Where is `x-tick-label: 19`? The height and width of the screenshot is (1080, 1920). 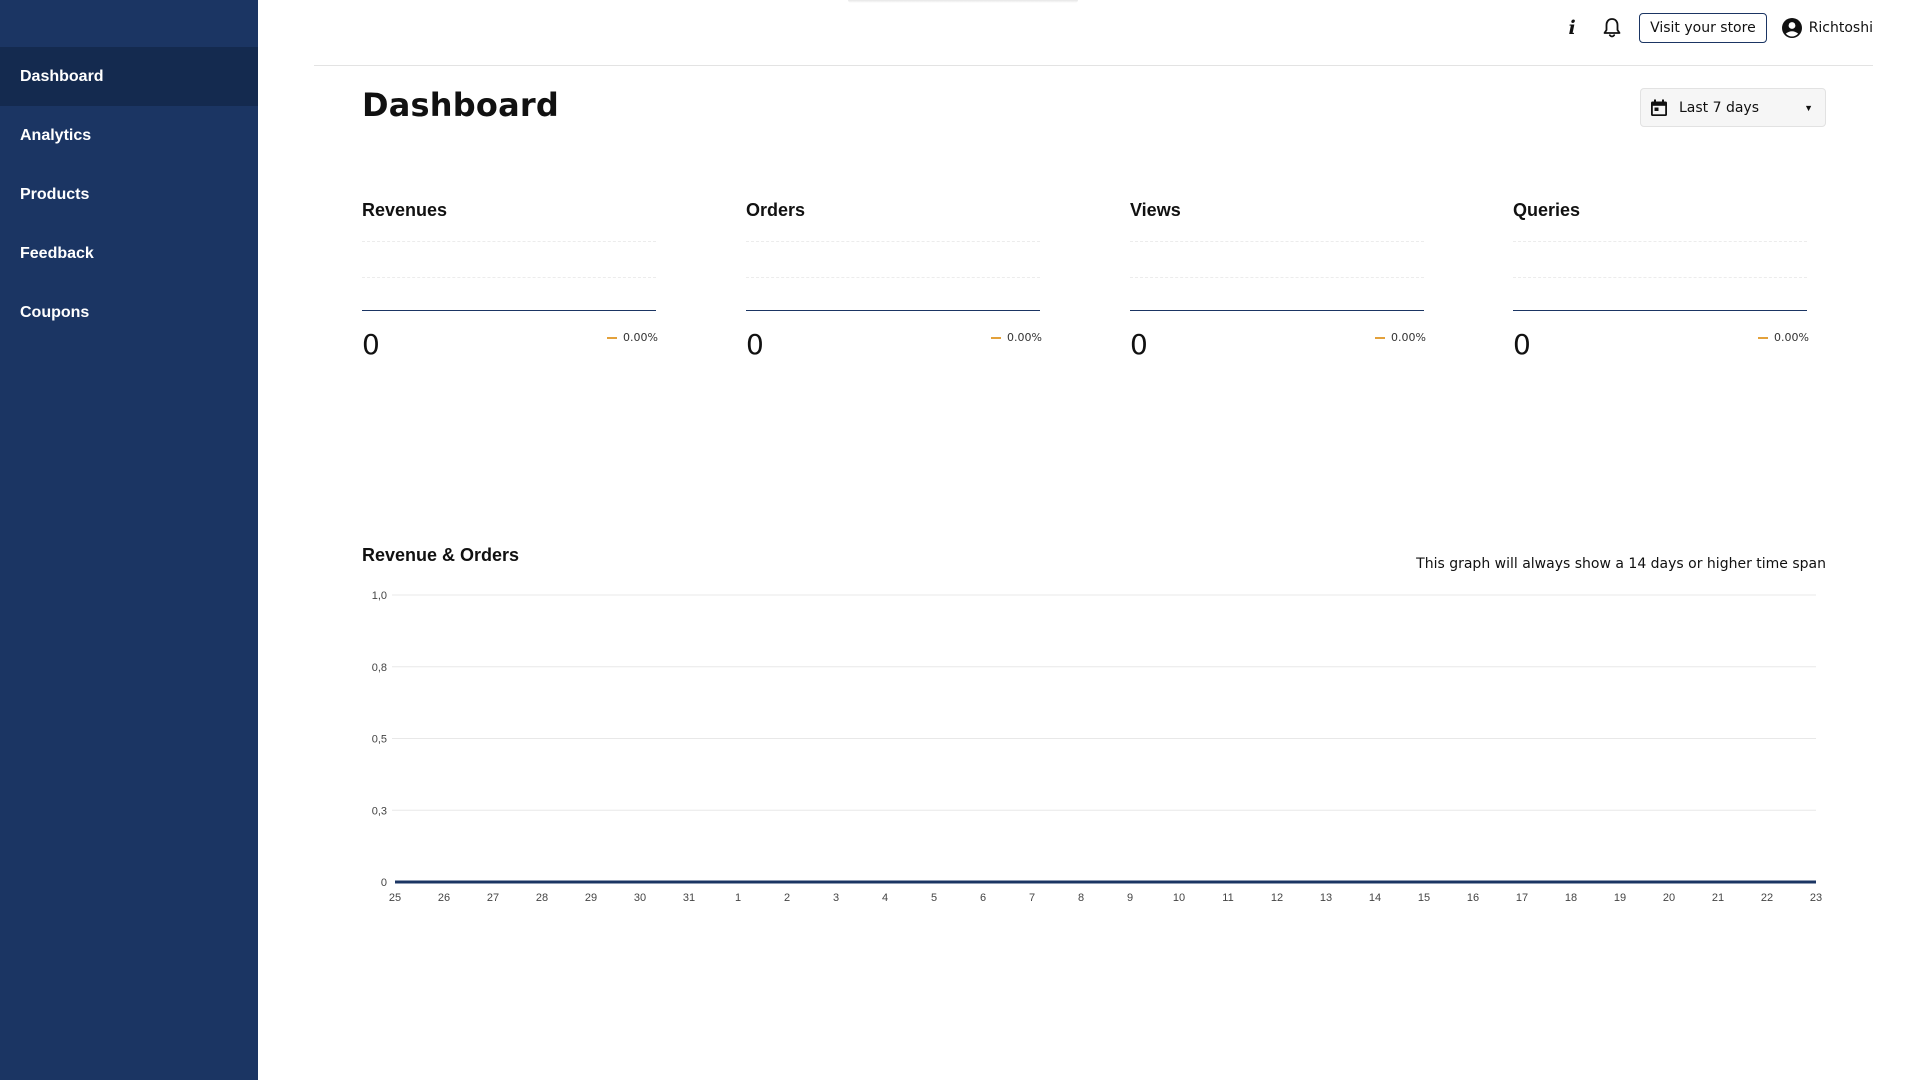 x-tick-label: 19 is located at coordinates (1620, 898).